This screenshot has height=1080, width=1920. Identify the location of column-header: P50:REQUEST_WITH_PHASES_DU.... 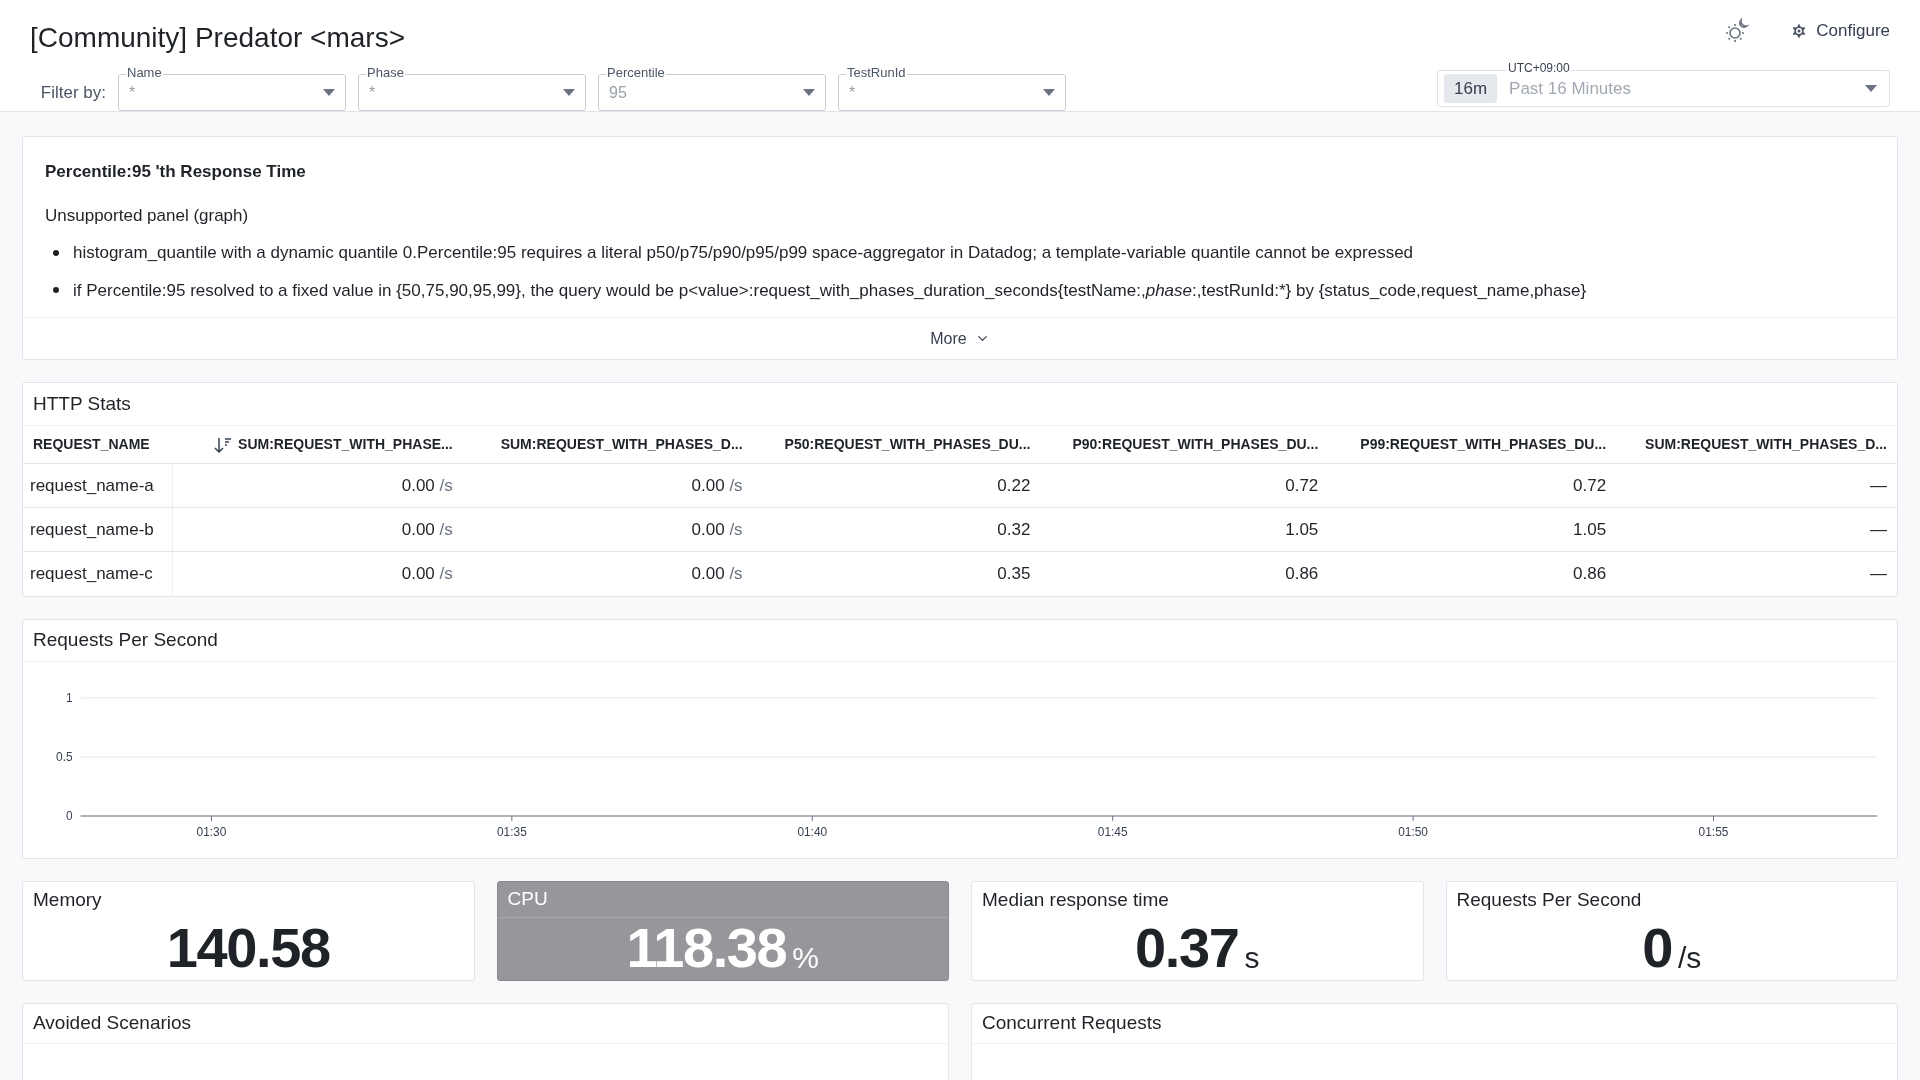
(896, 444).